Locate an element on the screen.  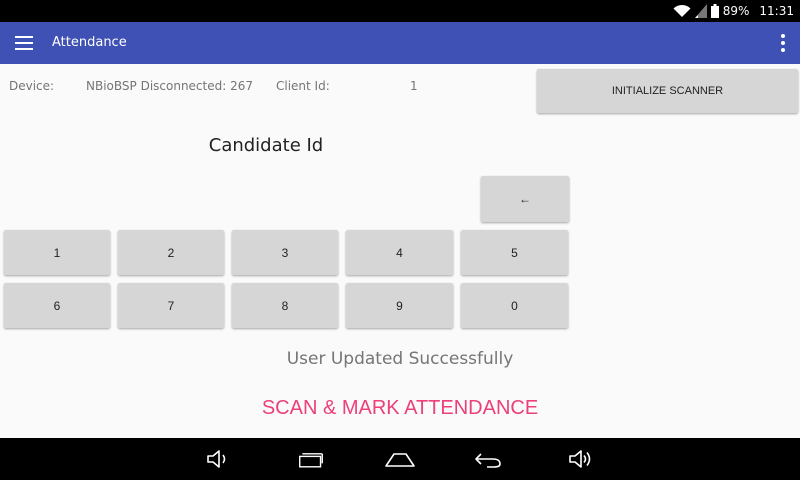
status-message: User Updated Successfully is located at coordinates (400, 359).